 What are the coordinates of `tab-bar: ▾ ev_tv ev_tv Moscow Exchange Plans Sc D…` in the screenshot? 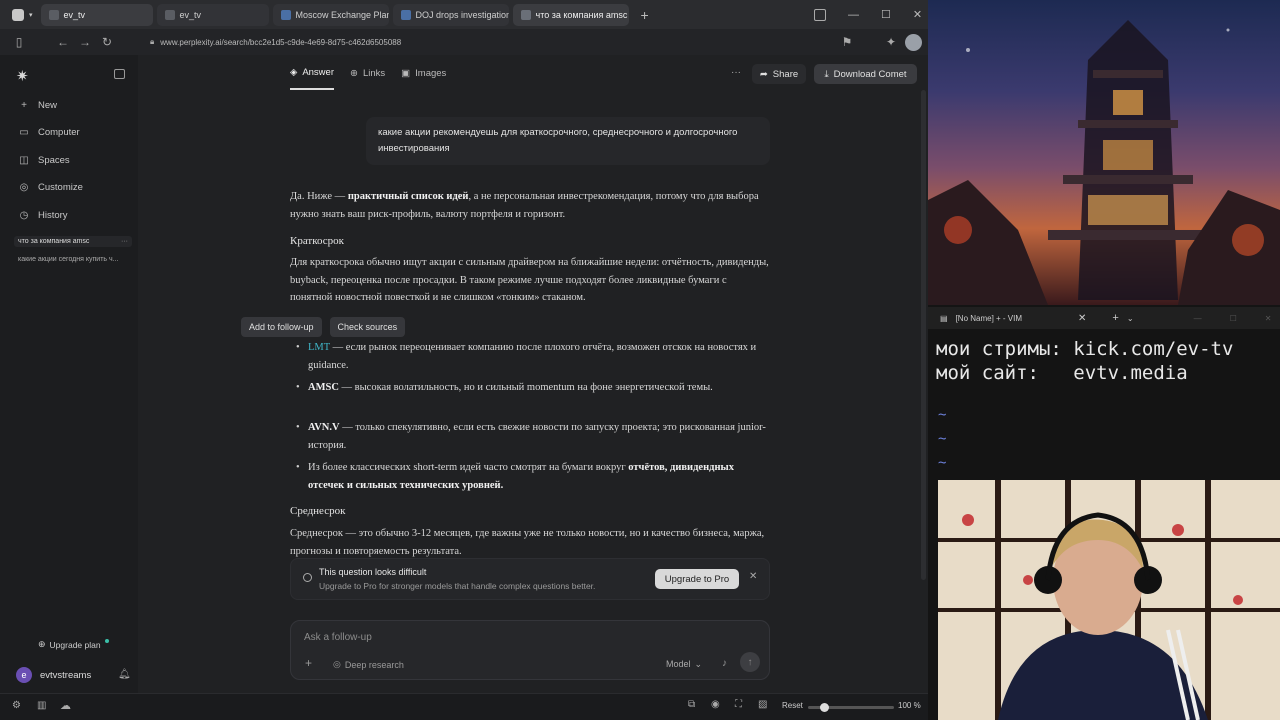 It's located at (464, 14).